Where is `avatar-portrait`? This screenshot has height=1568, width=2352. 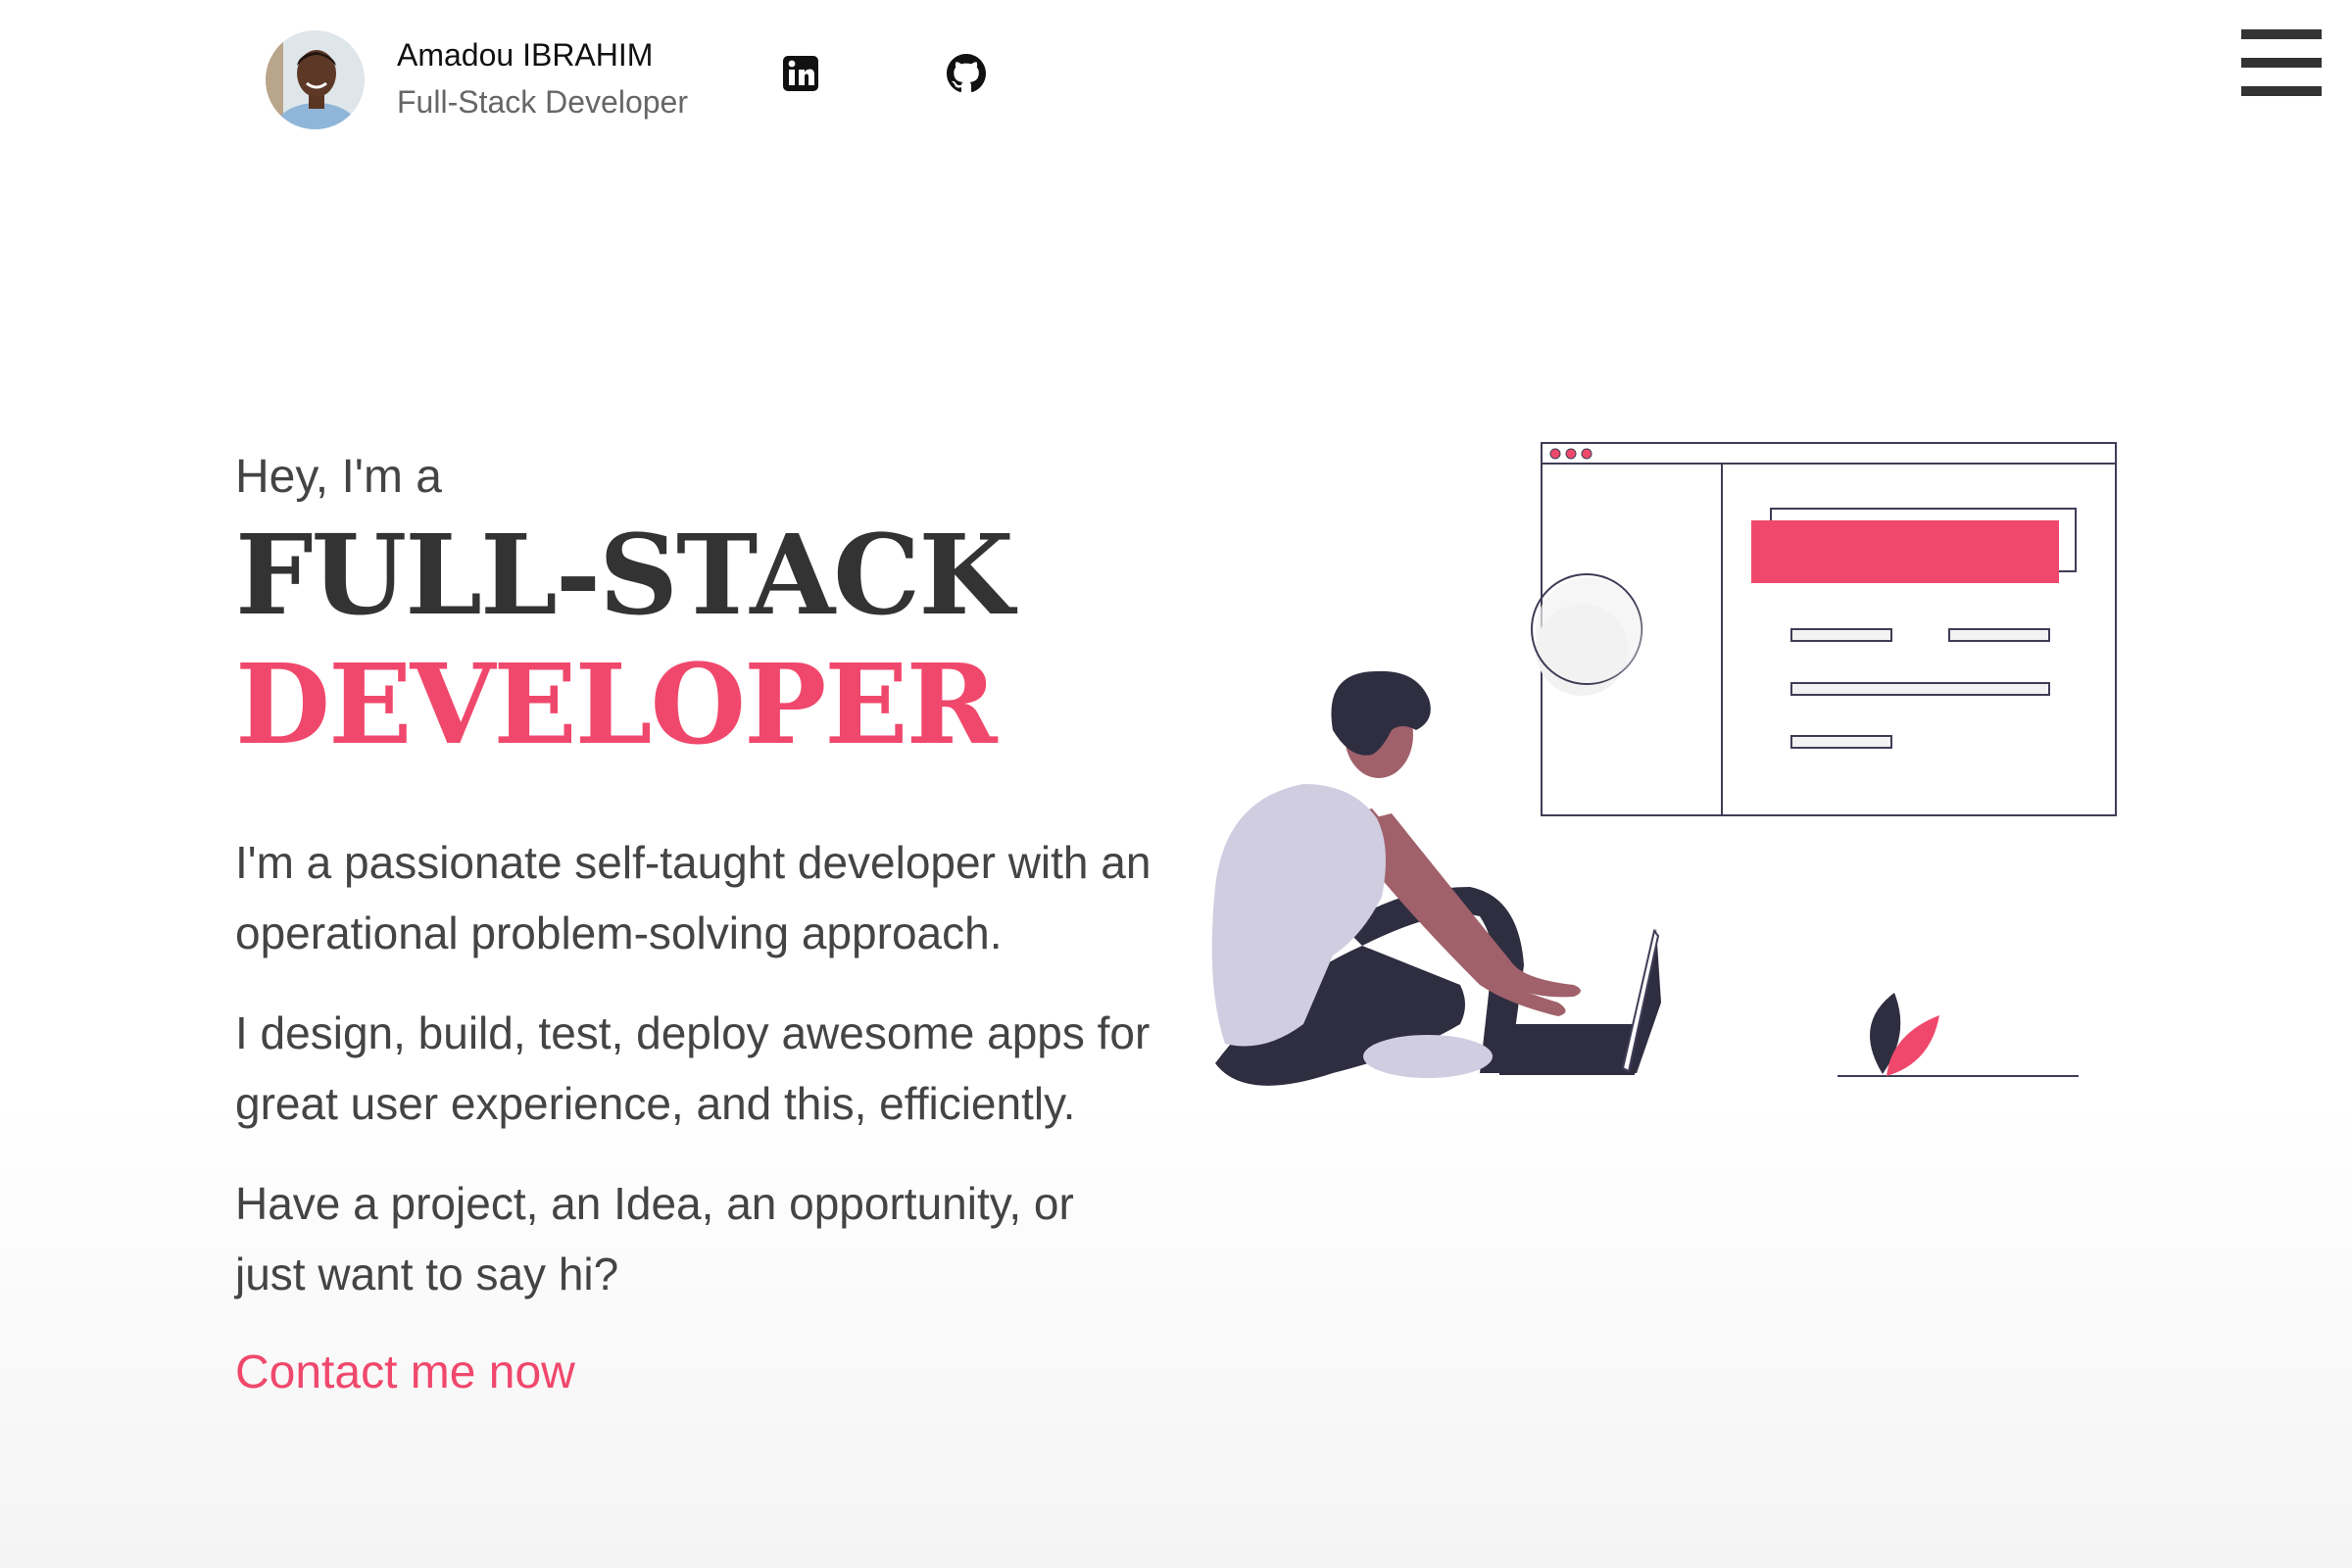
avatar-portrait is located at coordinates (315, 79).